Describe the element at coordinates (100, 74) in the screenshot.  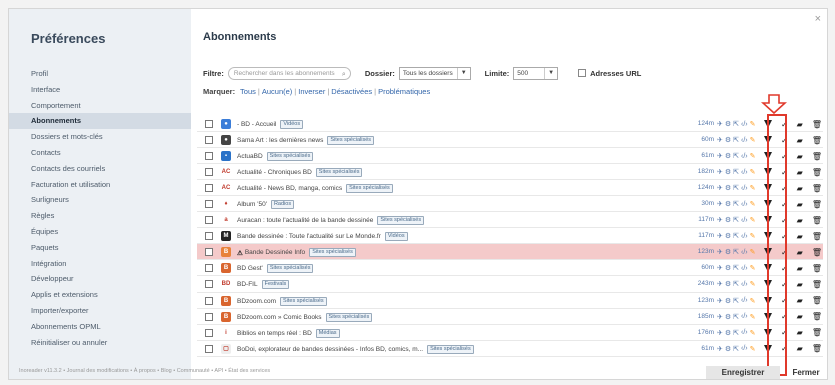
I see `sidebar-item: Profil` at that location.